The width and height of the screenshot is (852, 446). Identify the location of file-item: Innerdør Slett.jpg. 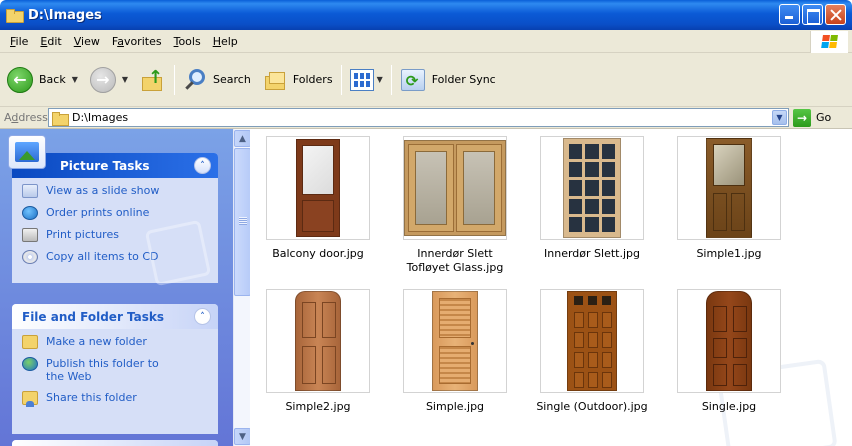
(592, 198).